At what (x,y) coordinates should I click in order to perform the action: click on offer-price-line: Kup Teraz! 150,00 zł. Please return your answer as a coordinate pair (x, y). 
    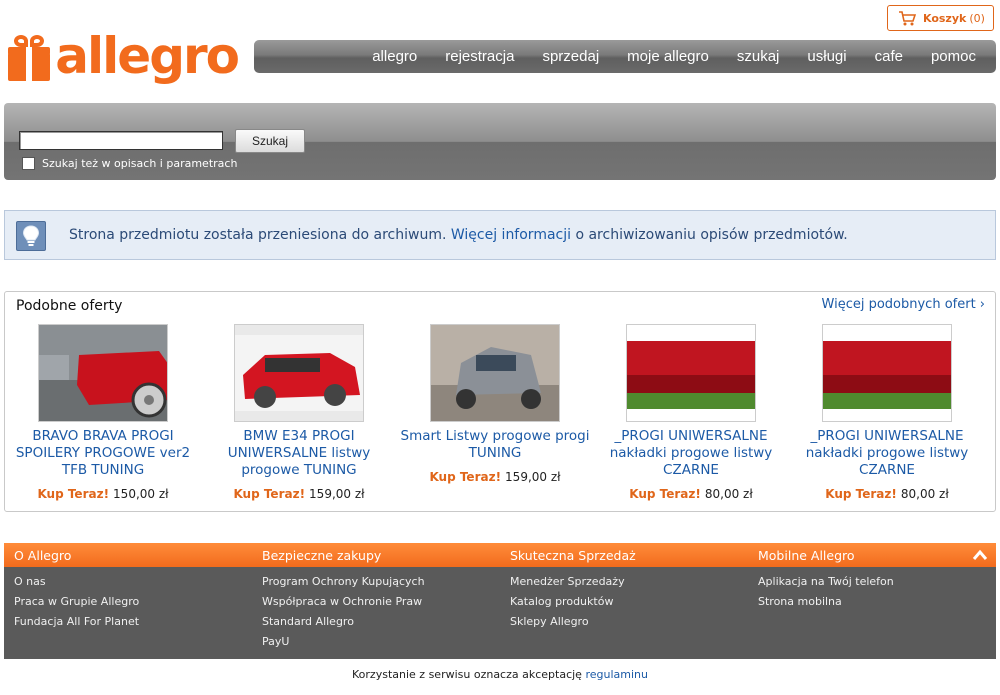
    Looking at the image, I should click on (103, 494).